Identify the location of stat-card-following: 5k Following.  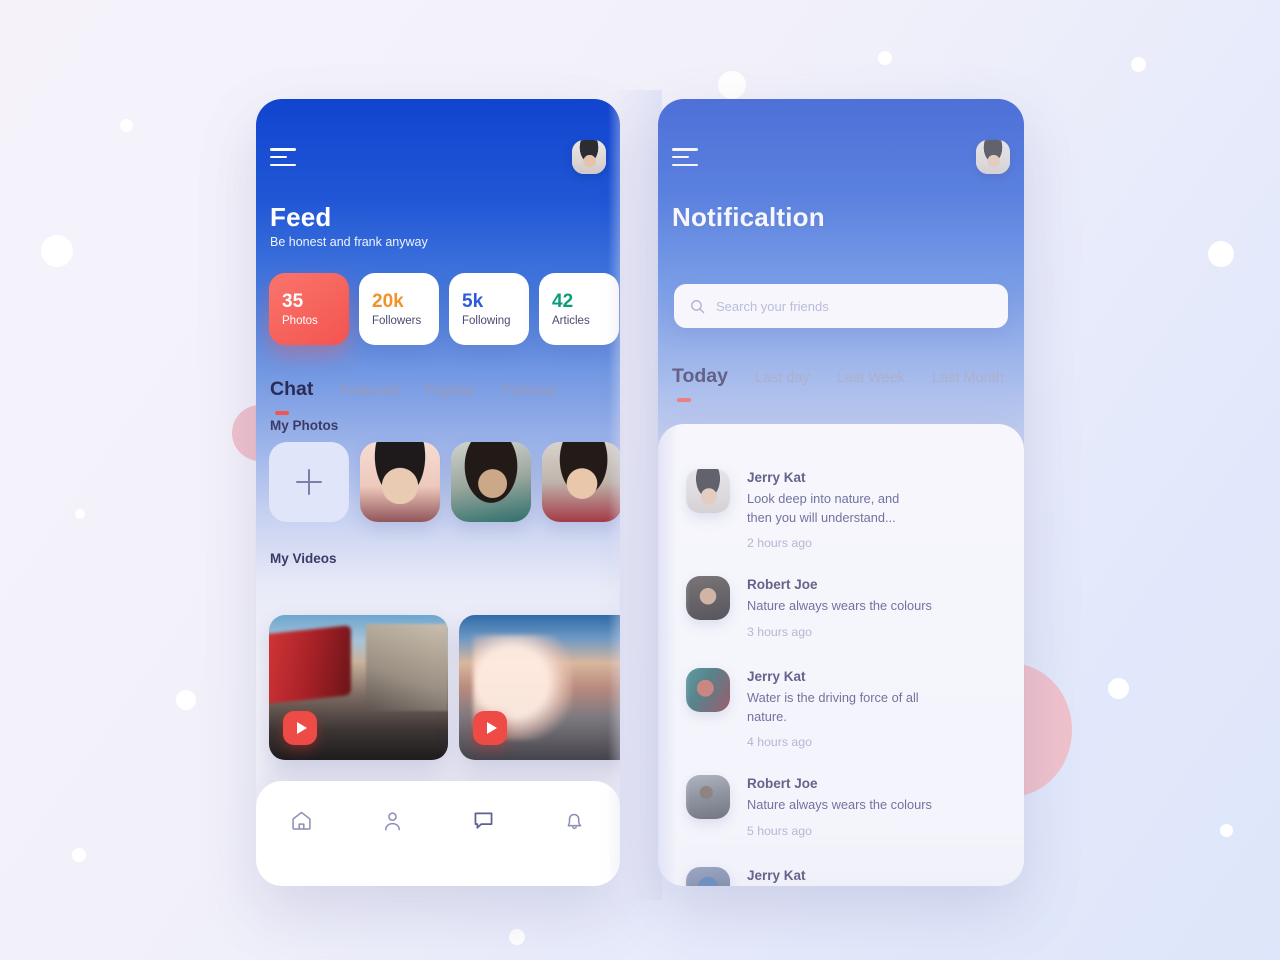
(489, 309).